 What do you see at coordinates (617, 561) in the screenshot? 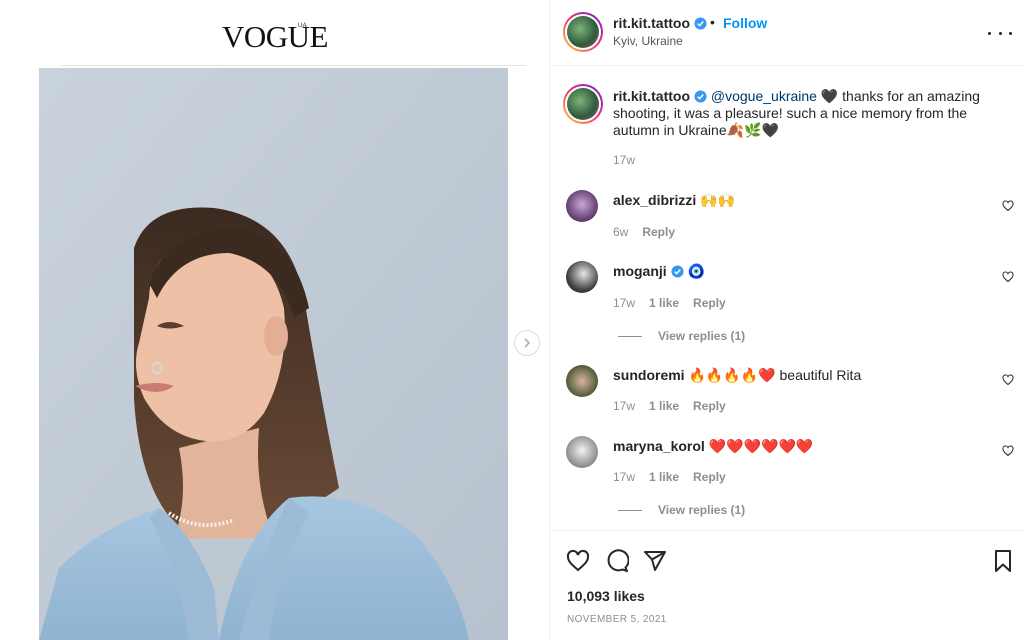
I see `comment-icon` at bounding box center [617, 561].